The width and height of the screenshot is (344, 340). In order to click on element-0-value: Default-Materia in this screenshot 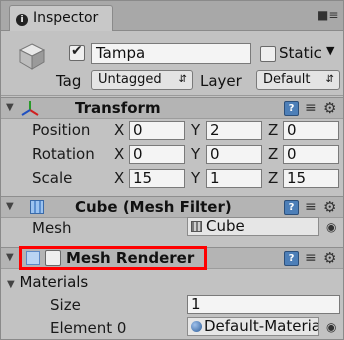, I will do `click(261, 326)`.